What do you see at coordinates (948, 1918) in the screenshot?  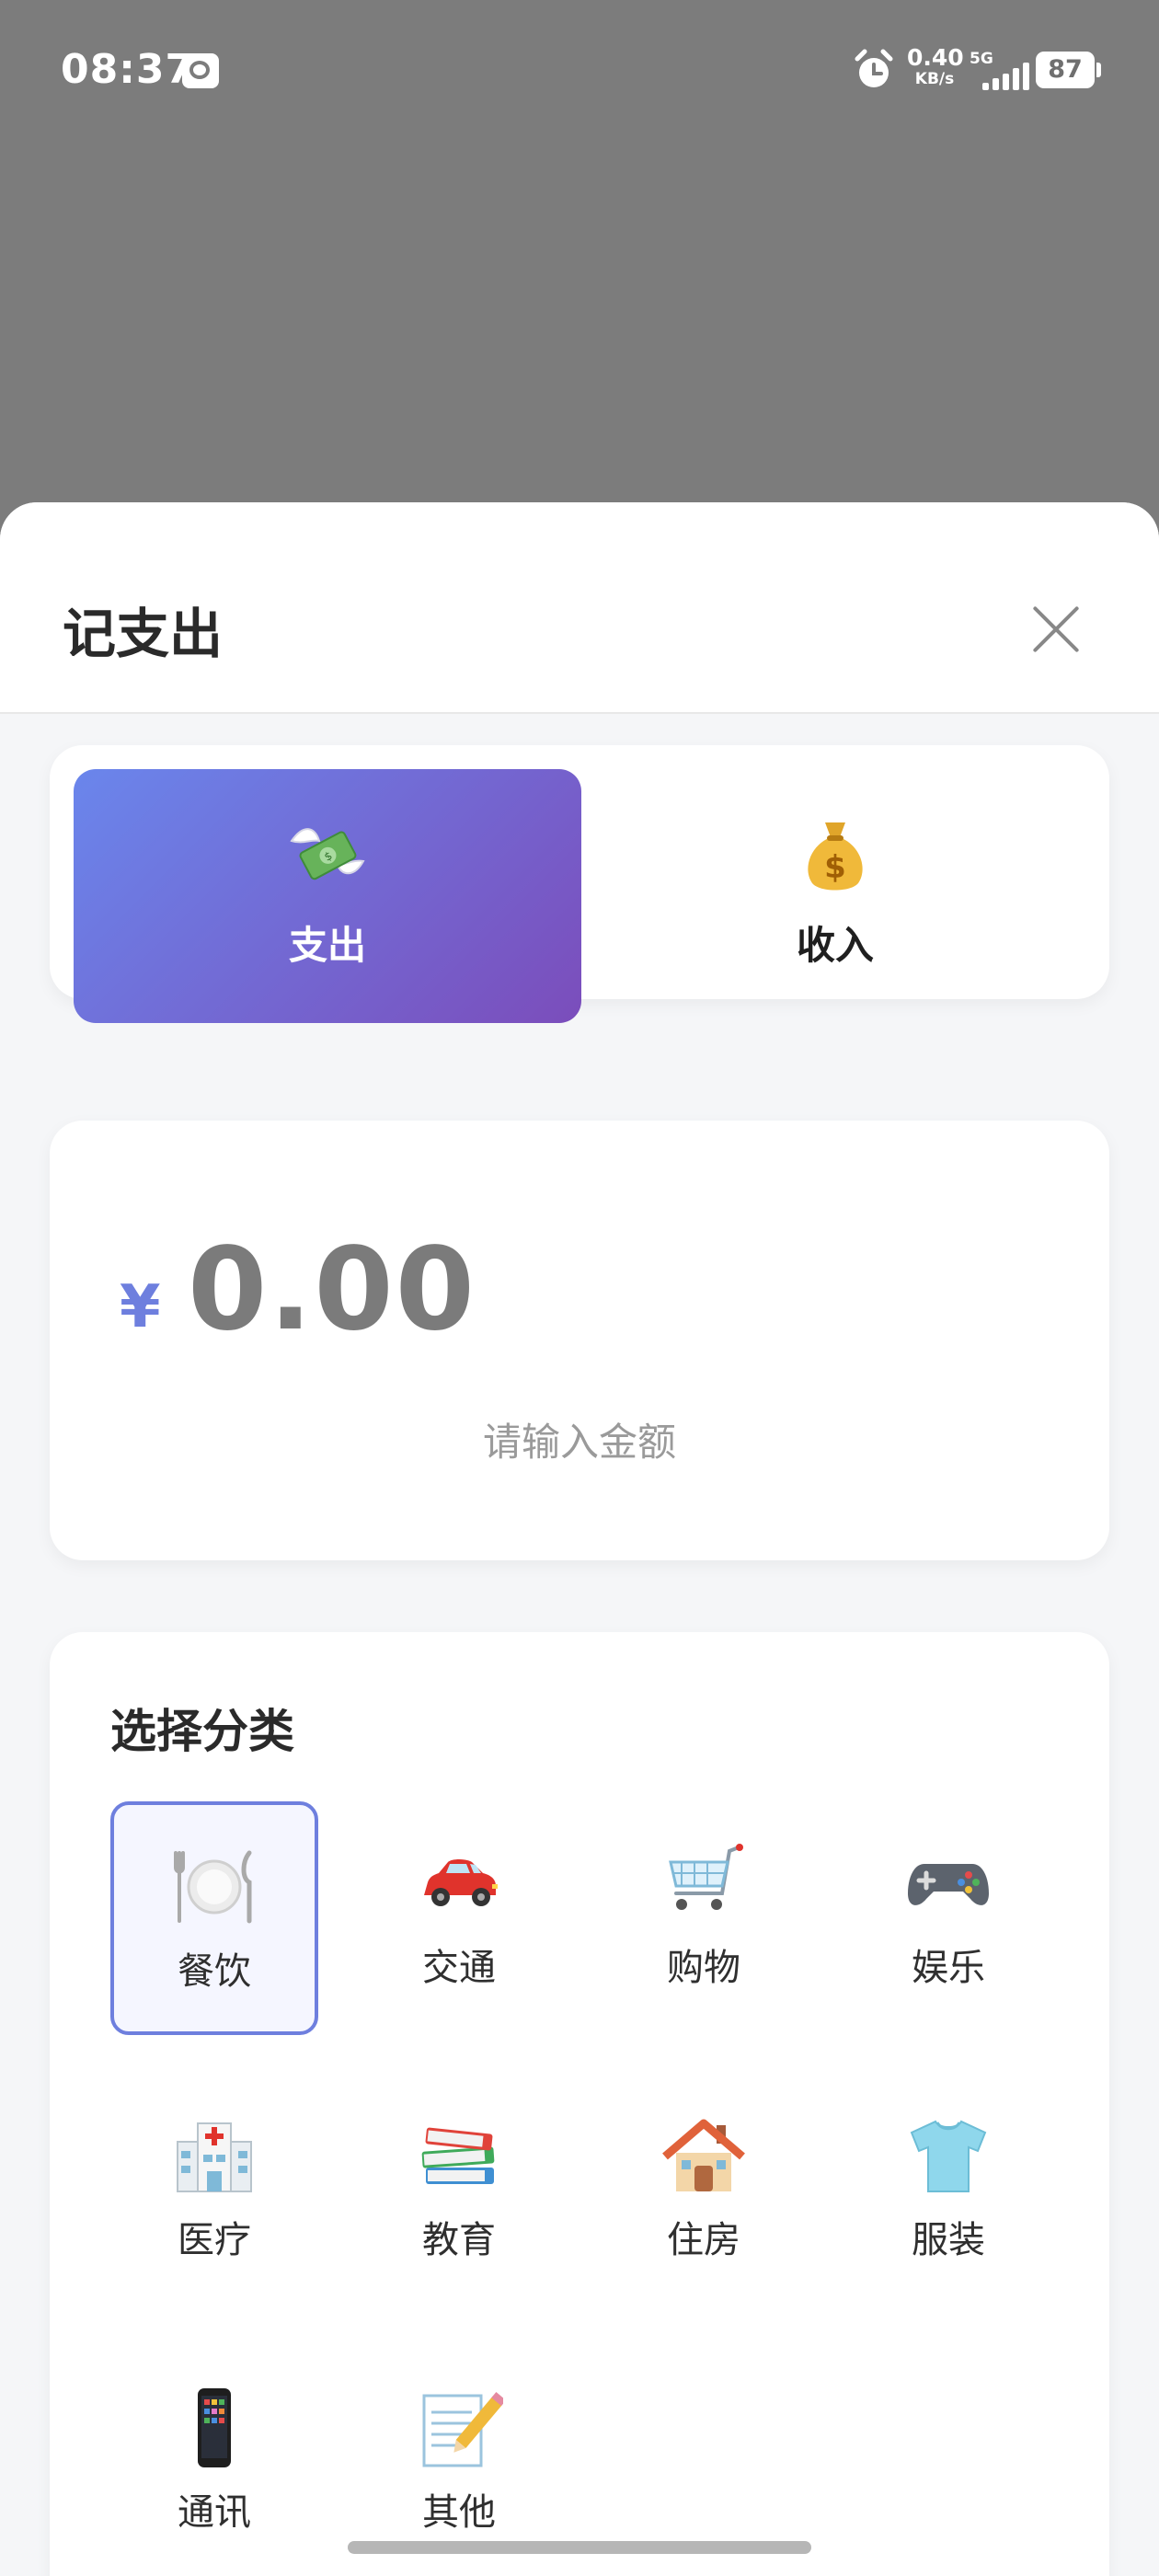 I see `category-item-entertainment: 娱乐` at bounding box center [948, 1918].